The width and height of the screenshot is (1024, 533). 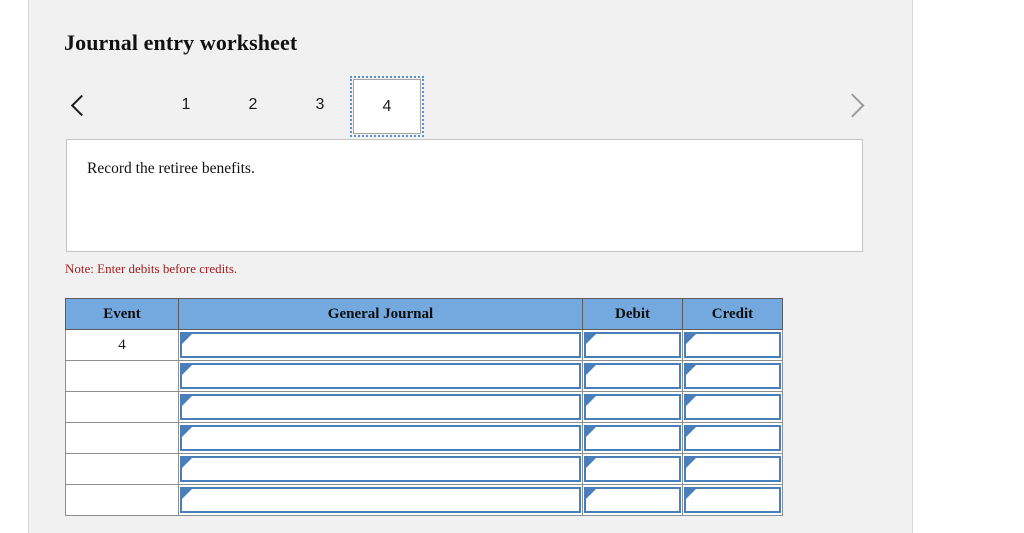 What do you see at coordinates (732, 314) in the screenshot?
I see `column-header-credit: Credit` at bounding box center [732, 314].